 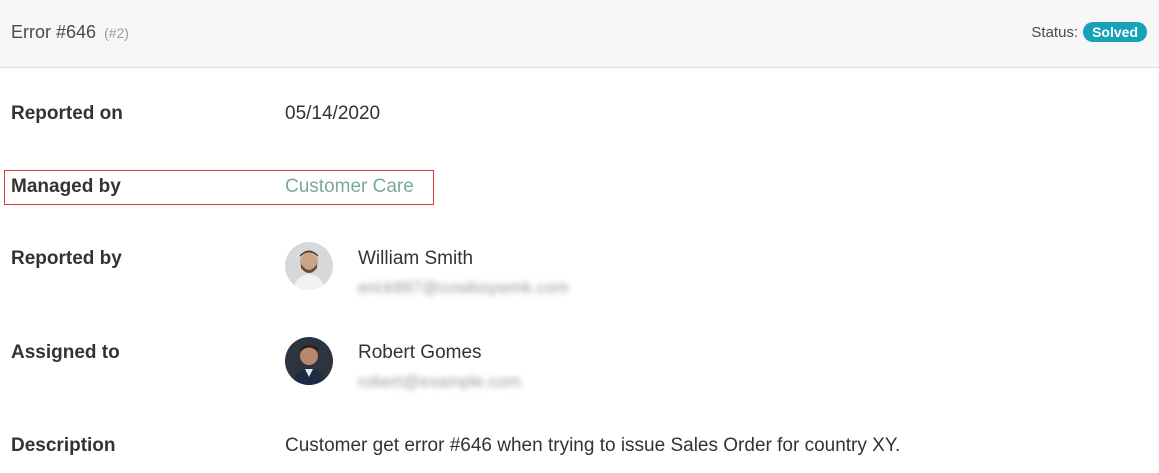 What do you see at coordinates (67, 113) in the screenshot?
I see `reported-on-label: Reported on` at bounding box center [67, 113].